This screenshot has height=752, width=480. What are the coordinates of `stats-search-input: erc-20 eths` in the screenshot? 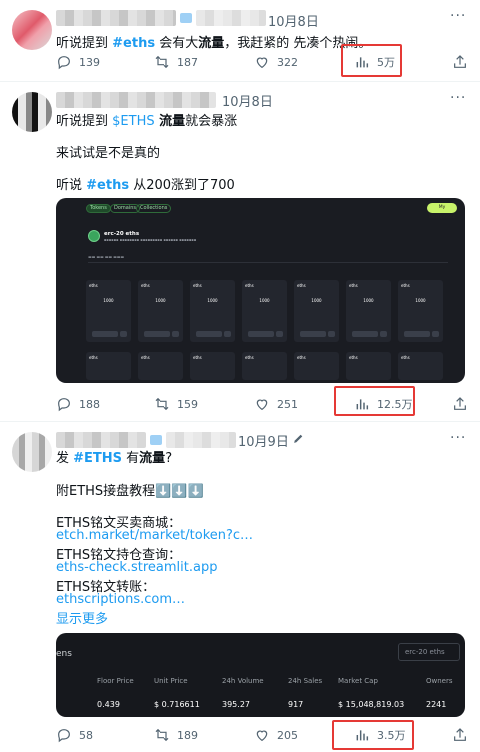 It's located at (429, 652).